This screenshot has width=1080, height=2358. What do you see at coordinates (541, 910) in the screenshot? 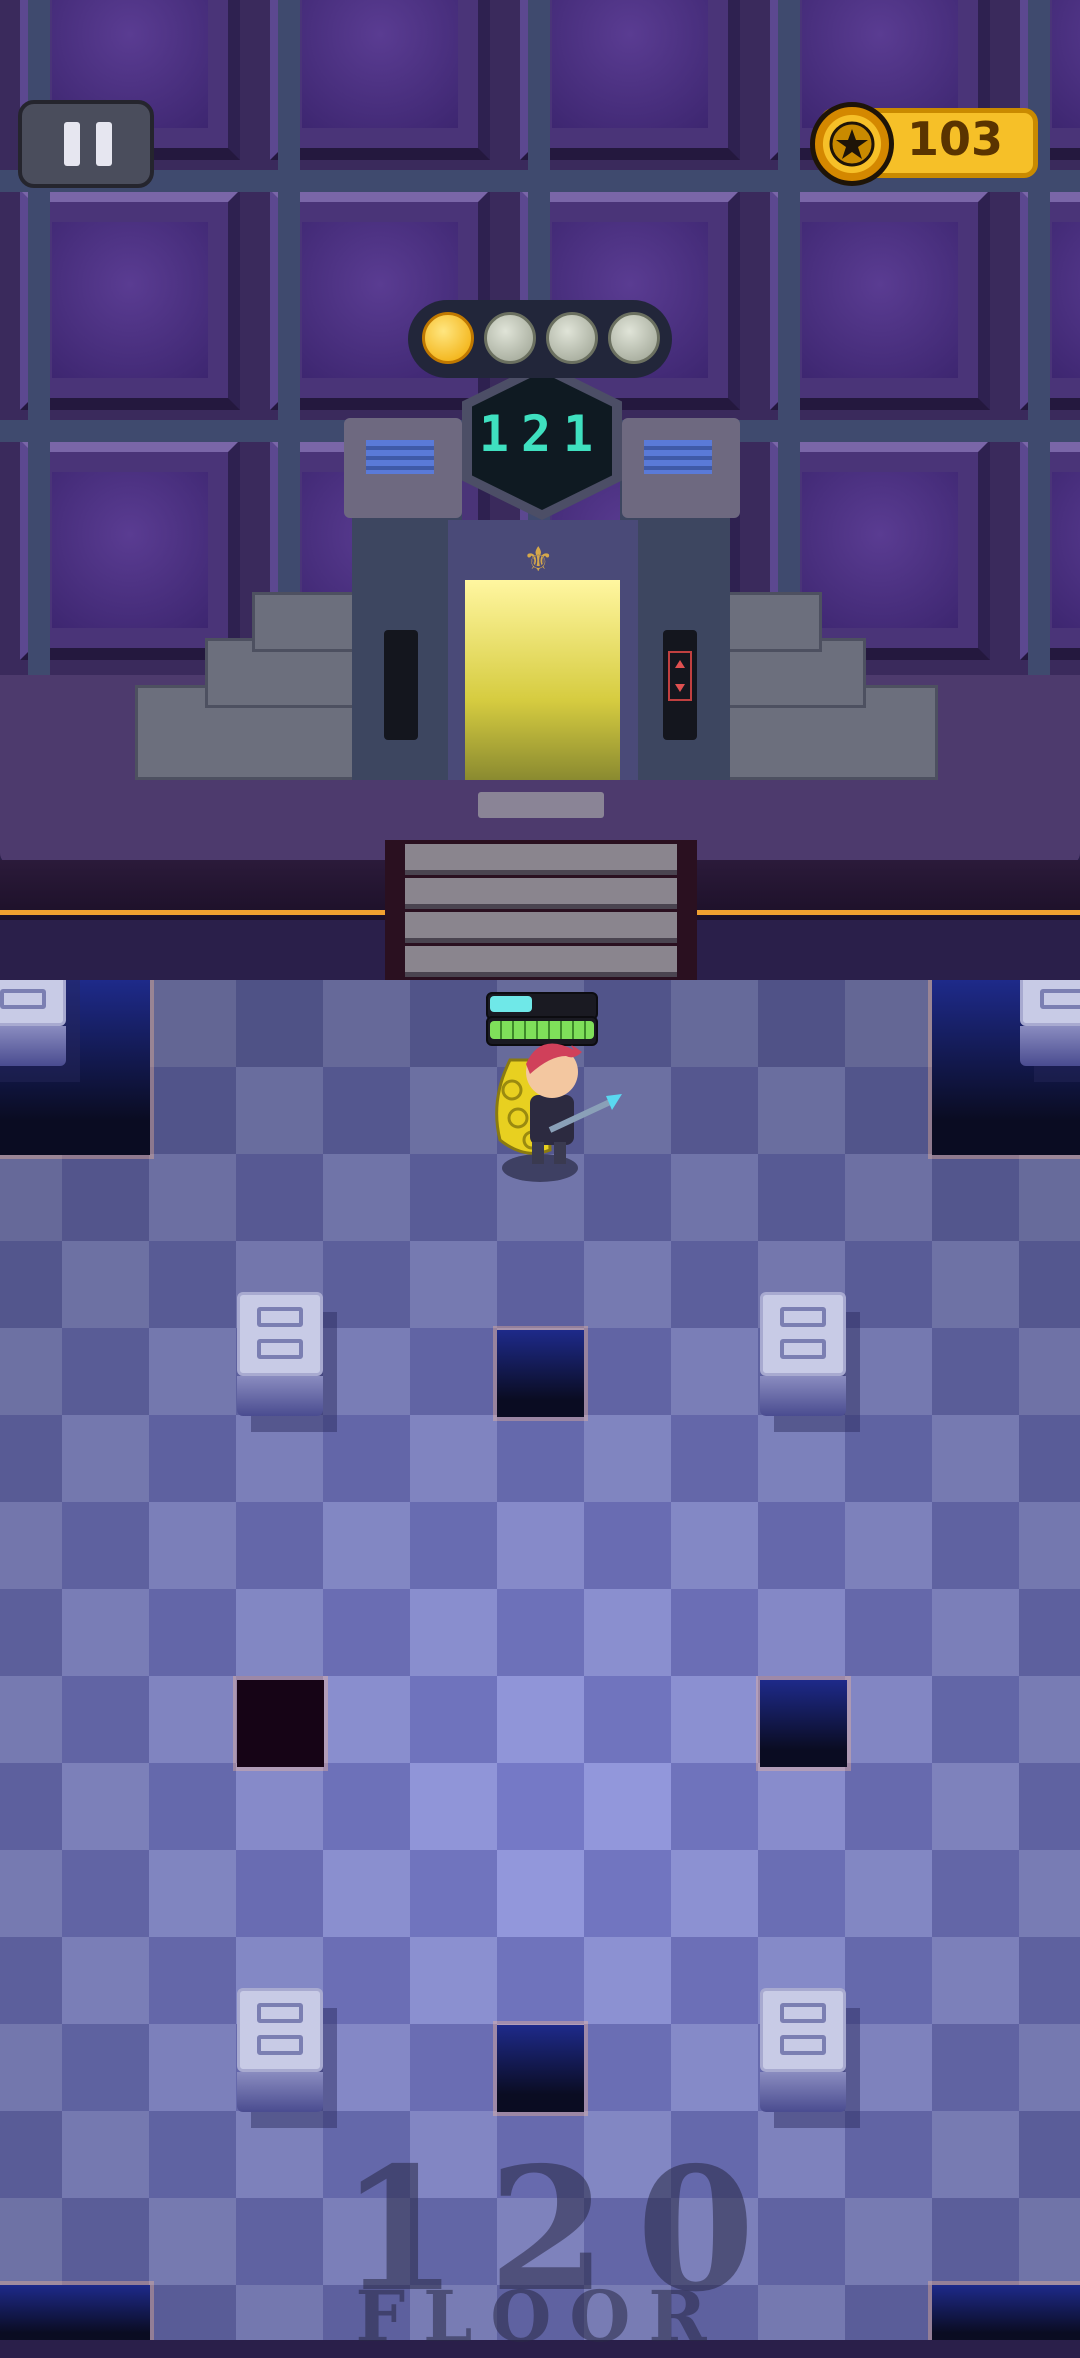
I see `stairway` at bounding box center [541, 910].